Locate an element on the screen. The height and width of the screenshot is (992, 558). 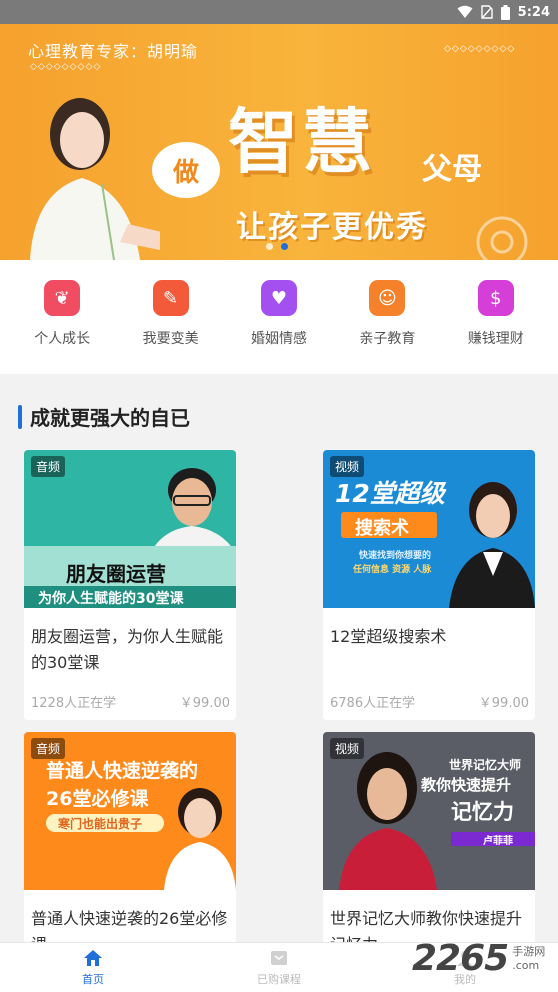
watermark-site-name: 手游网 is located at coordinates (529, 951).